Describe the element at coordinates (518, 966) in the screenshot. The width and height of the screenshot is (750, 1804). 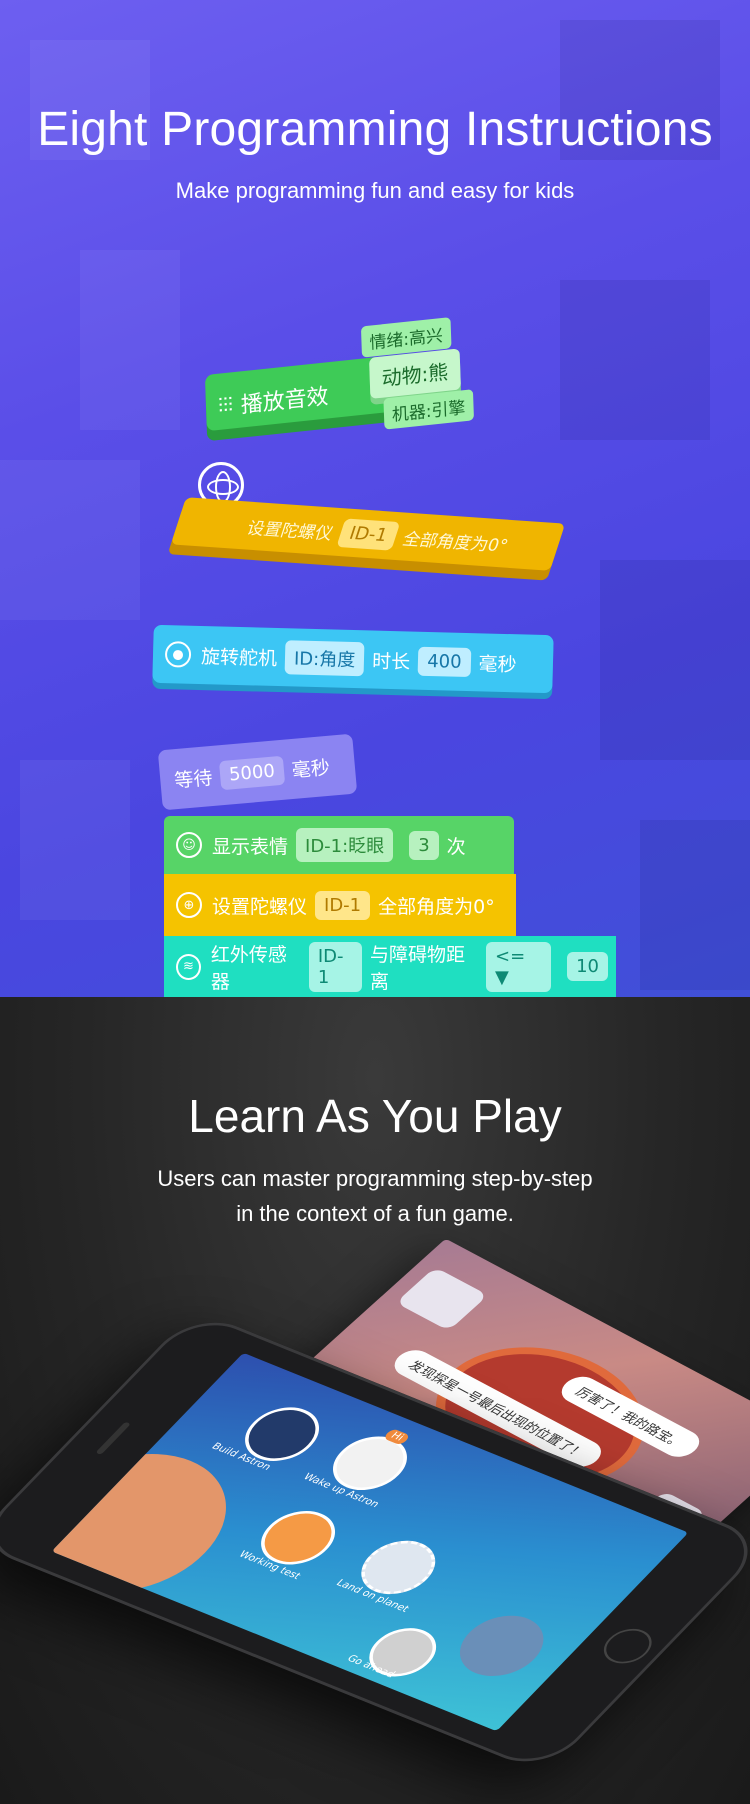
I see `infrared-operator-select: <= ▼` at that location.